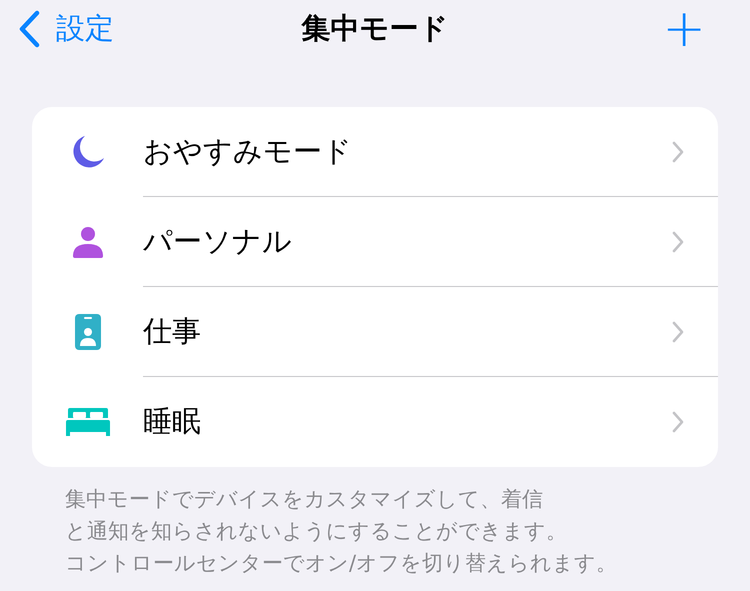 This screenshot has width=750, height=591. What do you see at coordinates (29, 29) in the screenshot?
I see `back-chevron-icon` at bounding box center [29, 29].